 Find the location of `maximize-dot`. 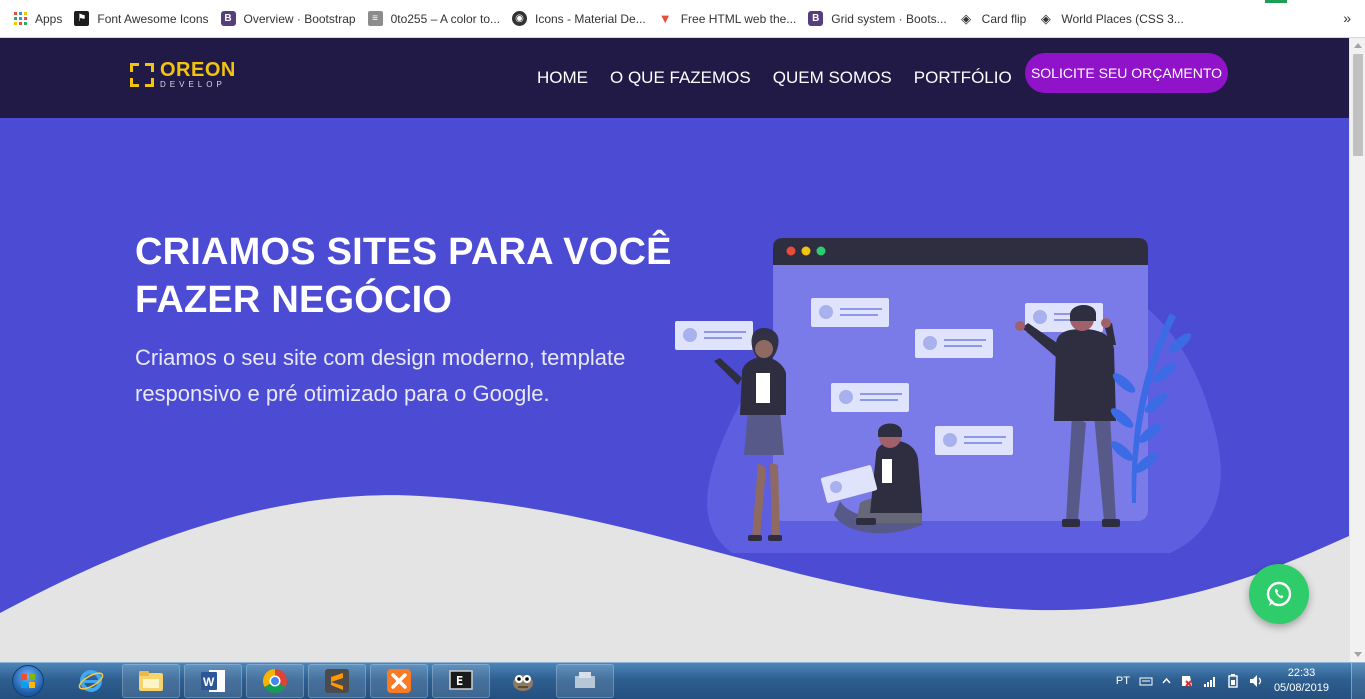

maximize-dot is located at coordinates (821, 251).